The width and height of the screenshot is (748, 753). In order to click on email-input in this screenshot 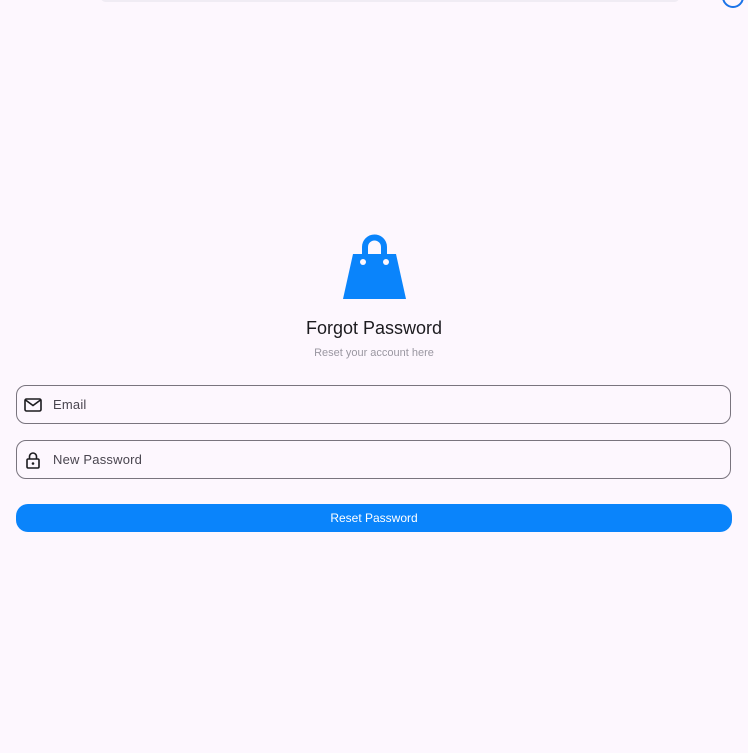, I will do `click(391, 404)`.